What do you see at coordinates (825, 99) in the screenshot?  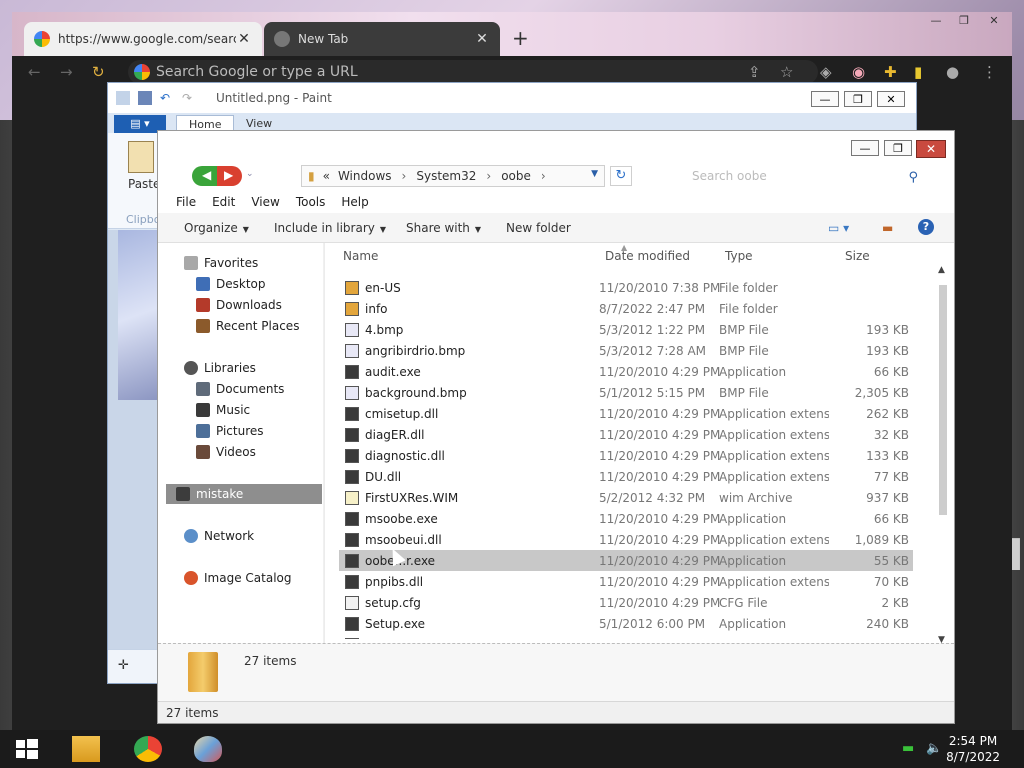 I see `paint-minimize-button: —` at bounding box center [825, 99].